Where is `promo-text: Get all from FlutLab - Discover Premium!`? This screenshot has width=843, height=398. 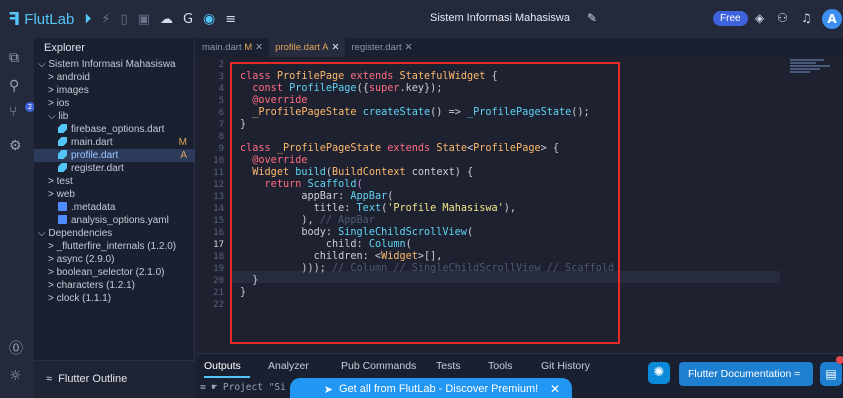 promo-text: Get all from FlutLab - Discover Premium! is located at coordinates (438, 389).